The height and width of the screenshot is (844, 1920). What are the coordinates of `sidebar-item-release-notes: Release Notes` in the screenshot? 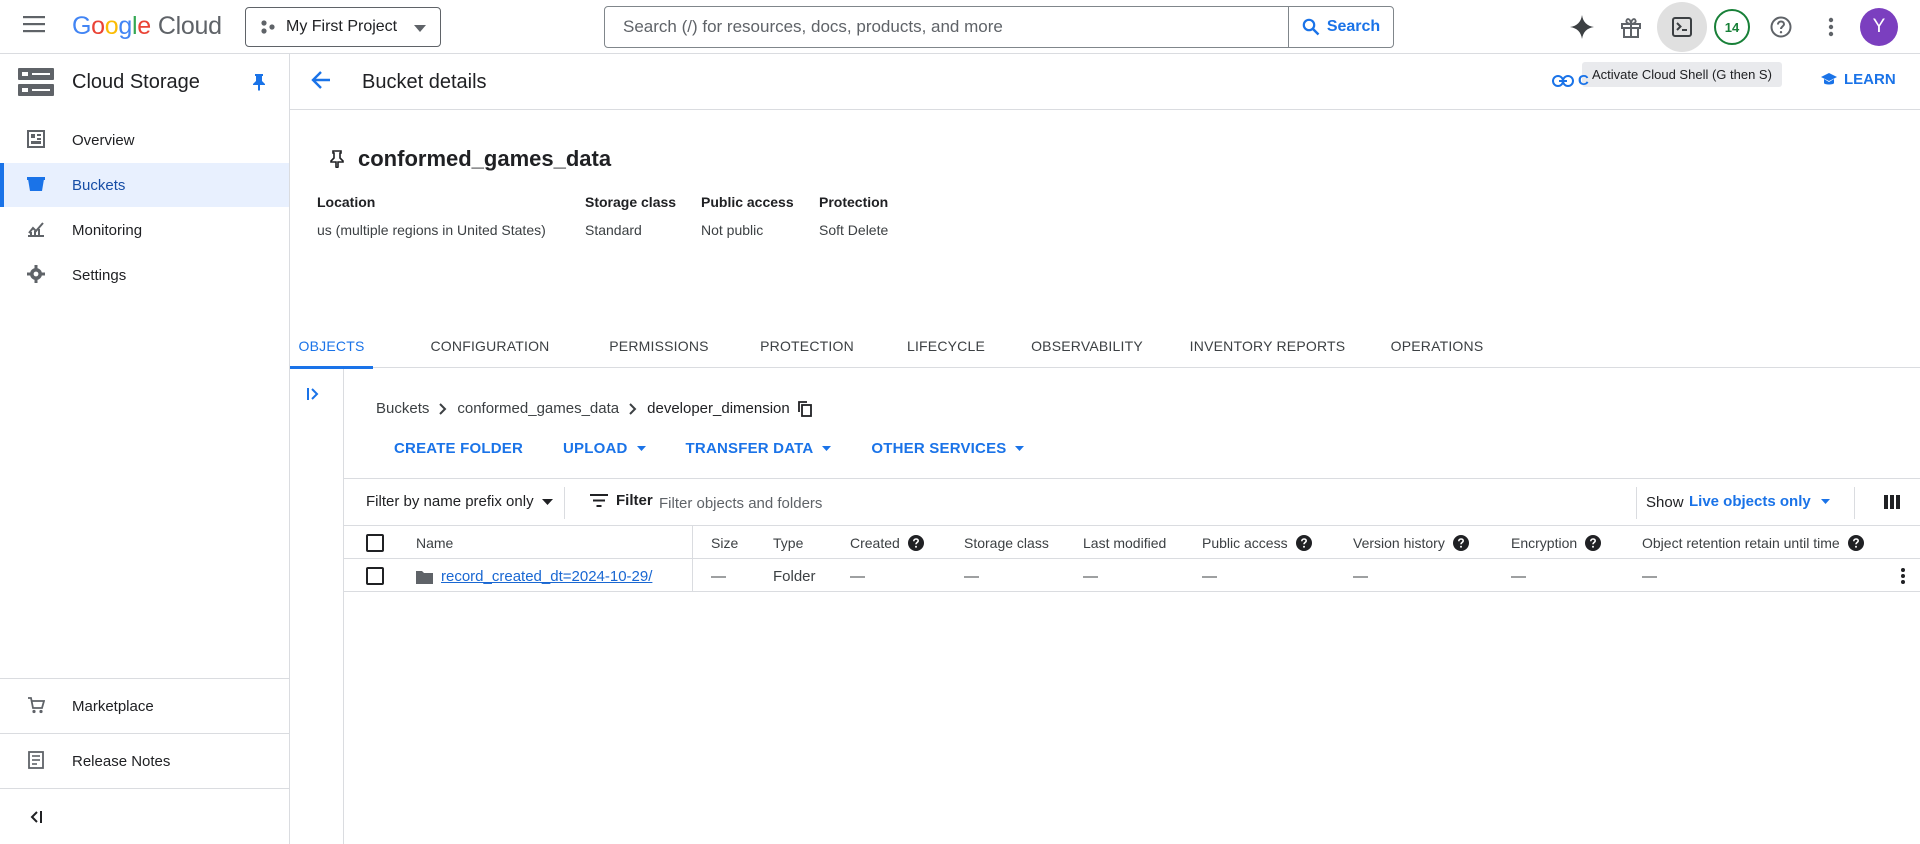 It's located at (144, 761).